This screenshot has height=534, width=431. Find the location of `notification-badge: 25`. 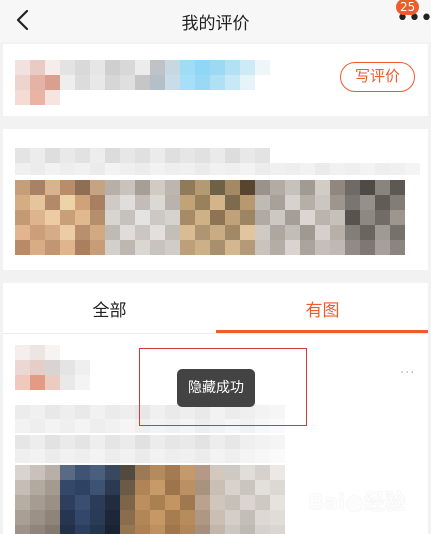

notification-badge: 25 is located at coordinates (408, 7).